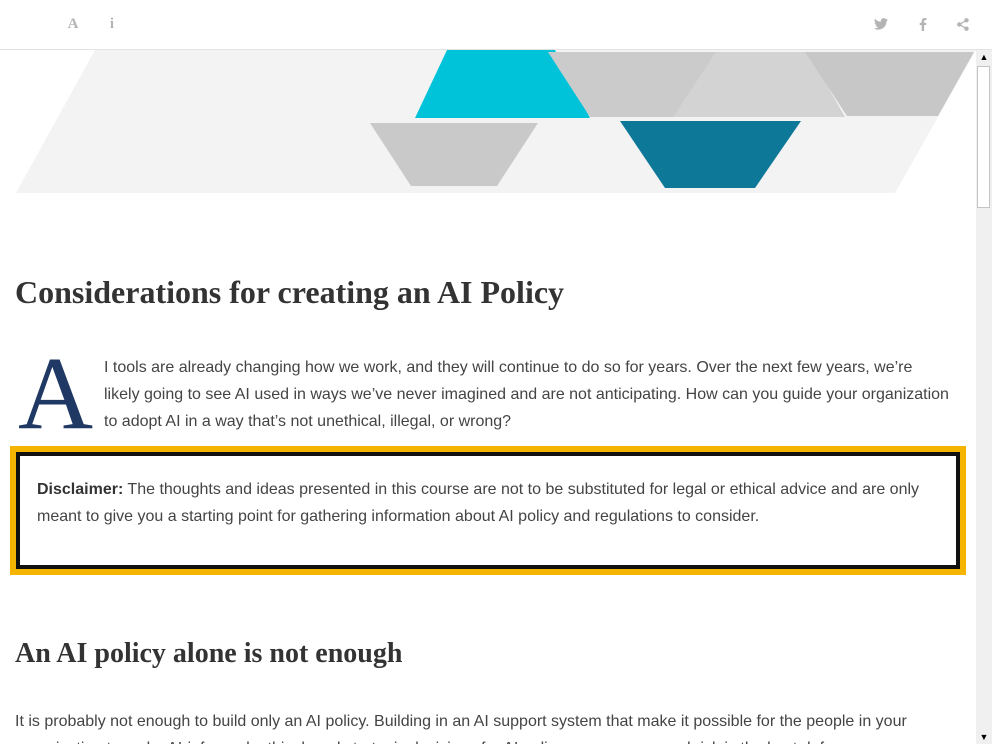 The height and width of the screenshot is (744, 992). I want to click on scroll-thumb, so click(983, 137).